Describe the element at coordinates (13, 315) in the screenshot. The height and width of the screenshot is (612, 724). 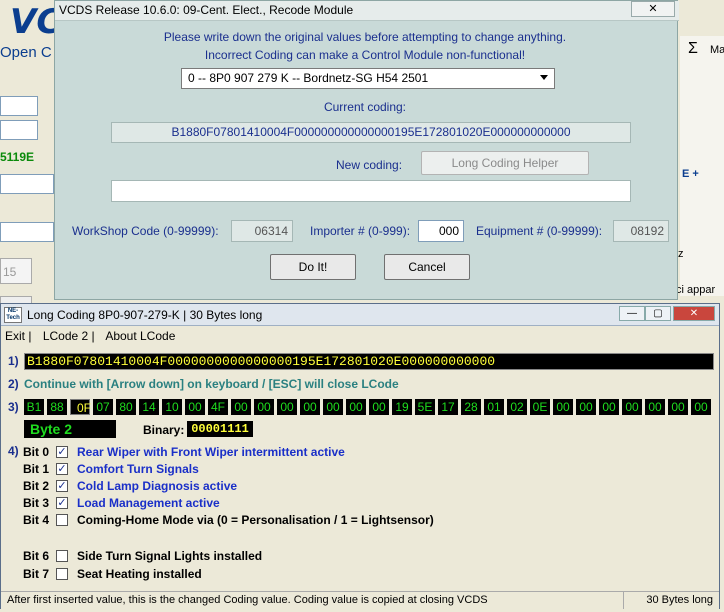
I see `netech-logo-icon: NE-Tech` at that location.